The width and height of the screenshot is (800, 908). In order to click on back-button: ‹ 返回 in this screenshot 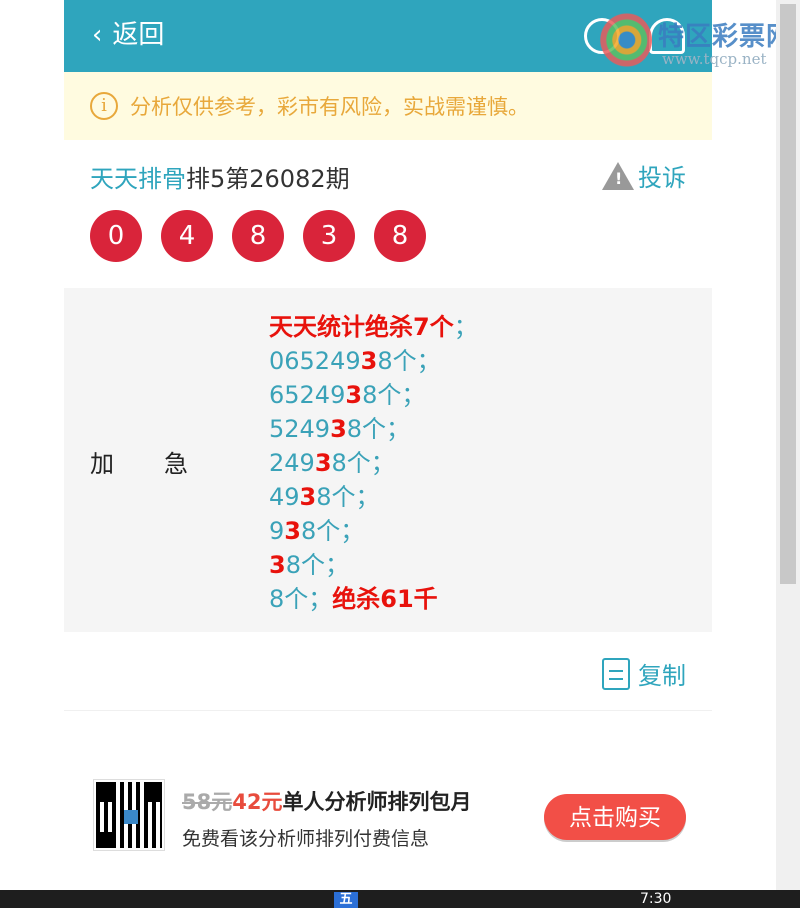, I will do `click(128, 35)`.